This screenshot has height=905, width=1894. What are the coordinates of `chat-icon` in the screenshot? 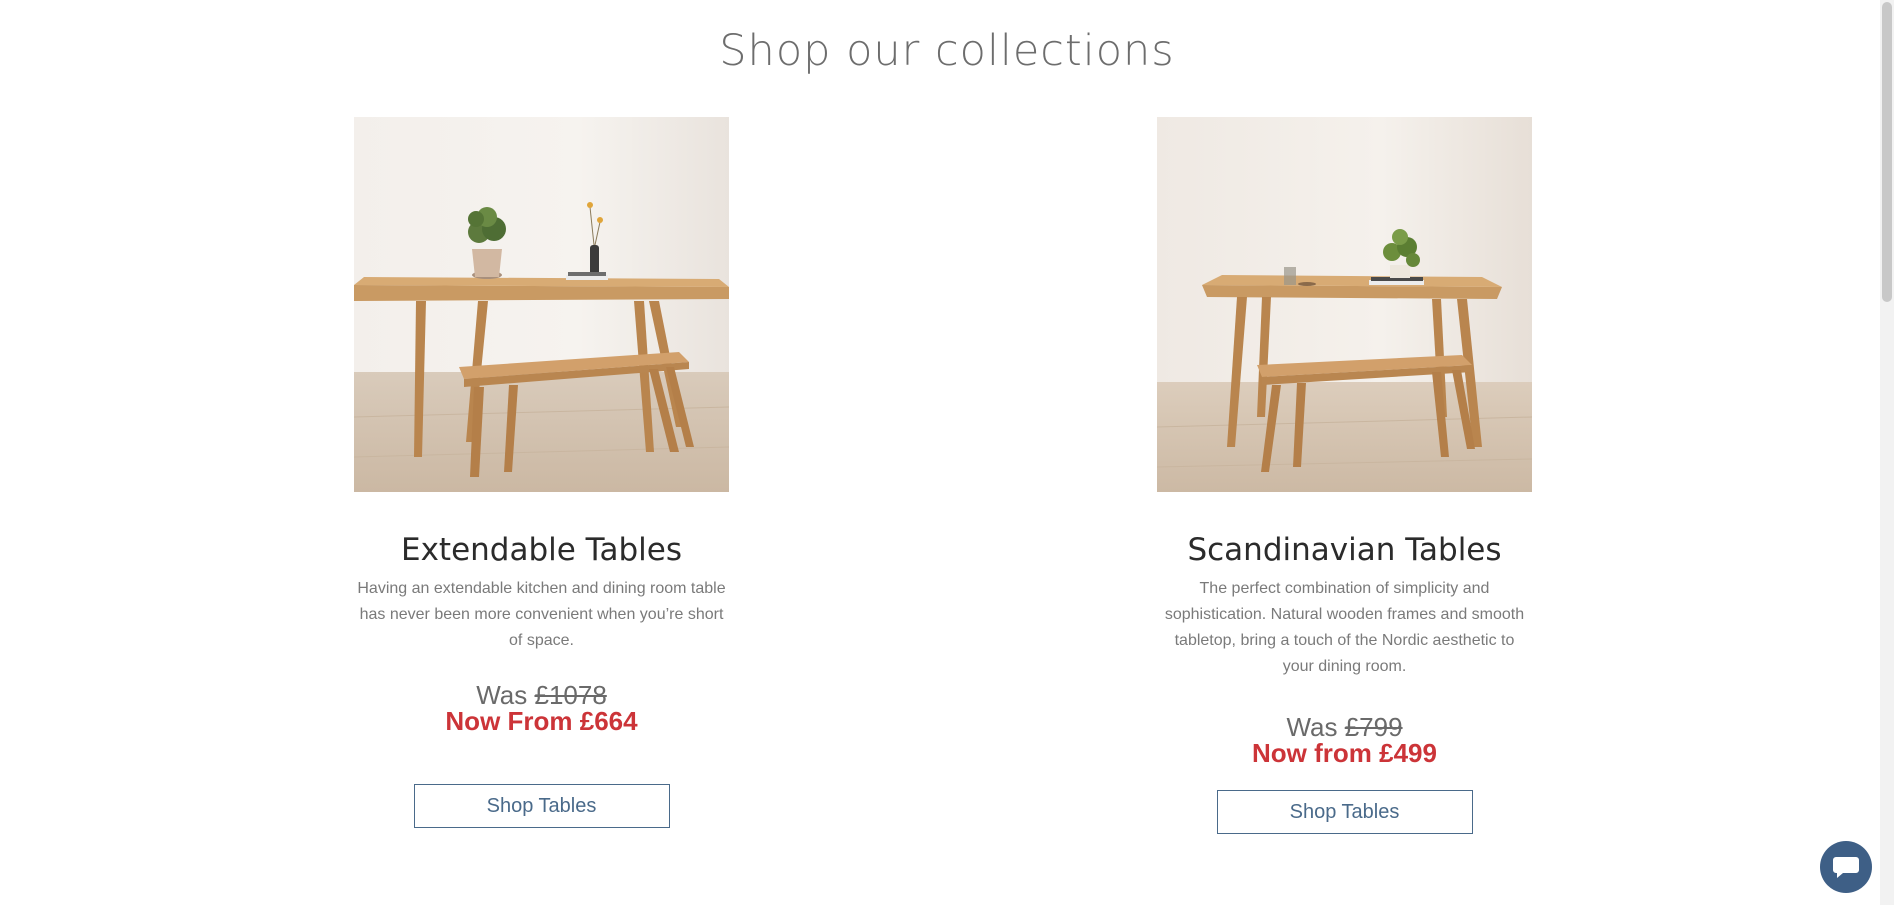 It's located at (1846, 867).